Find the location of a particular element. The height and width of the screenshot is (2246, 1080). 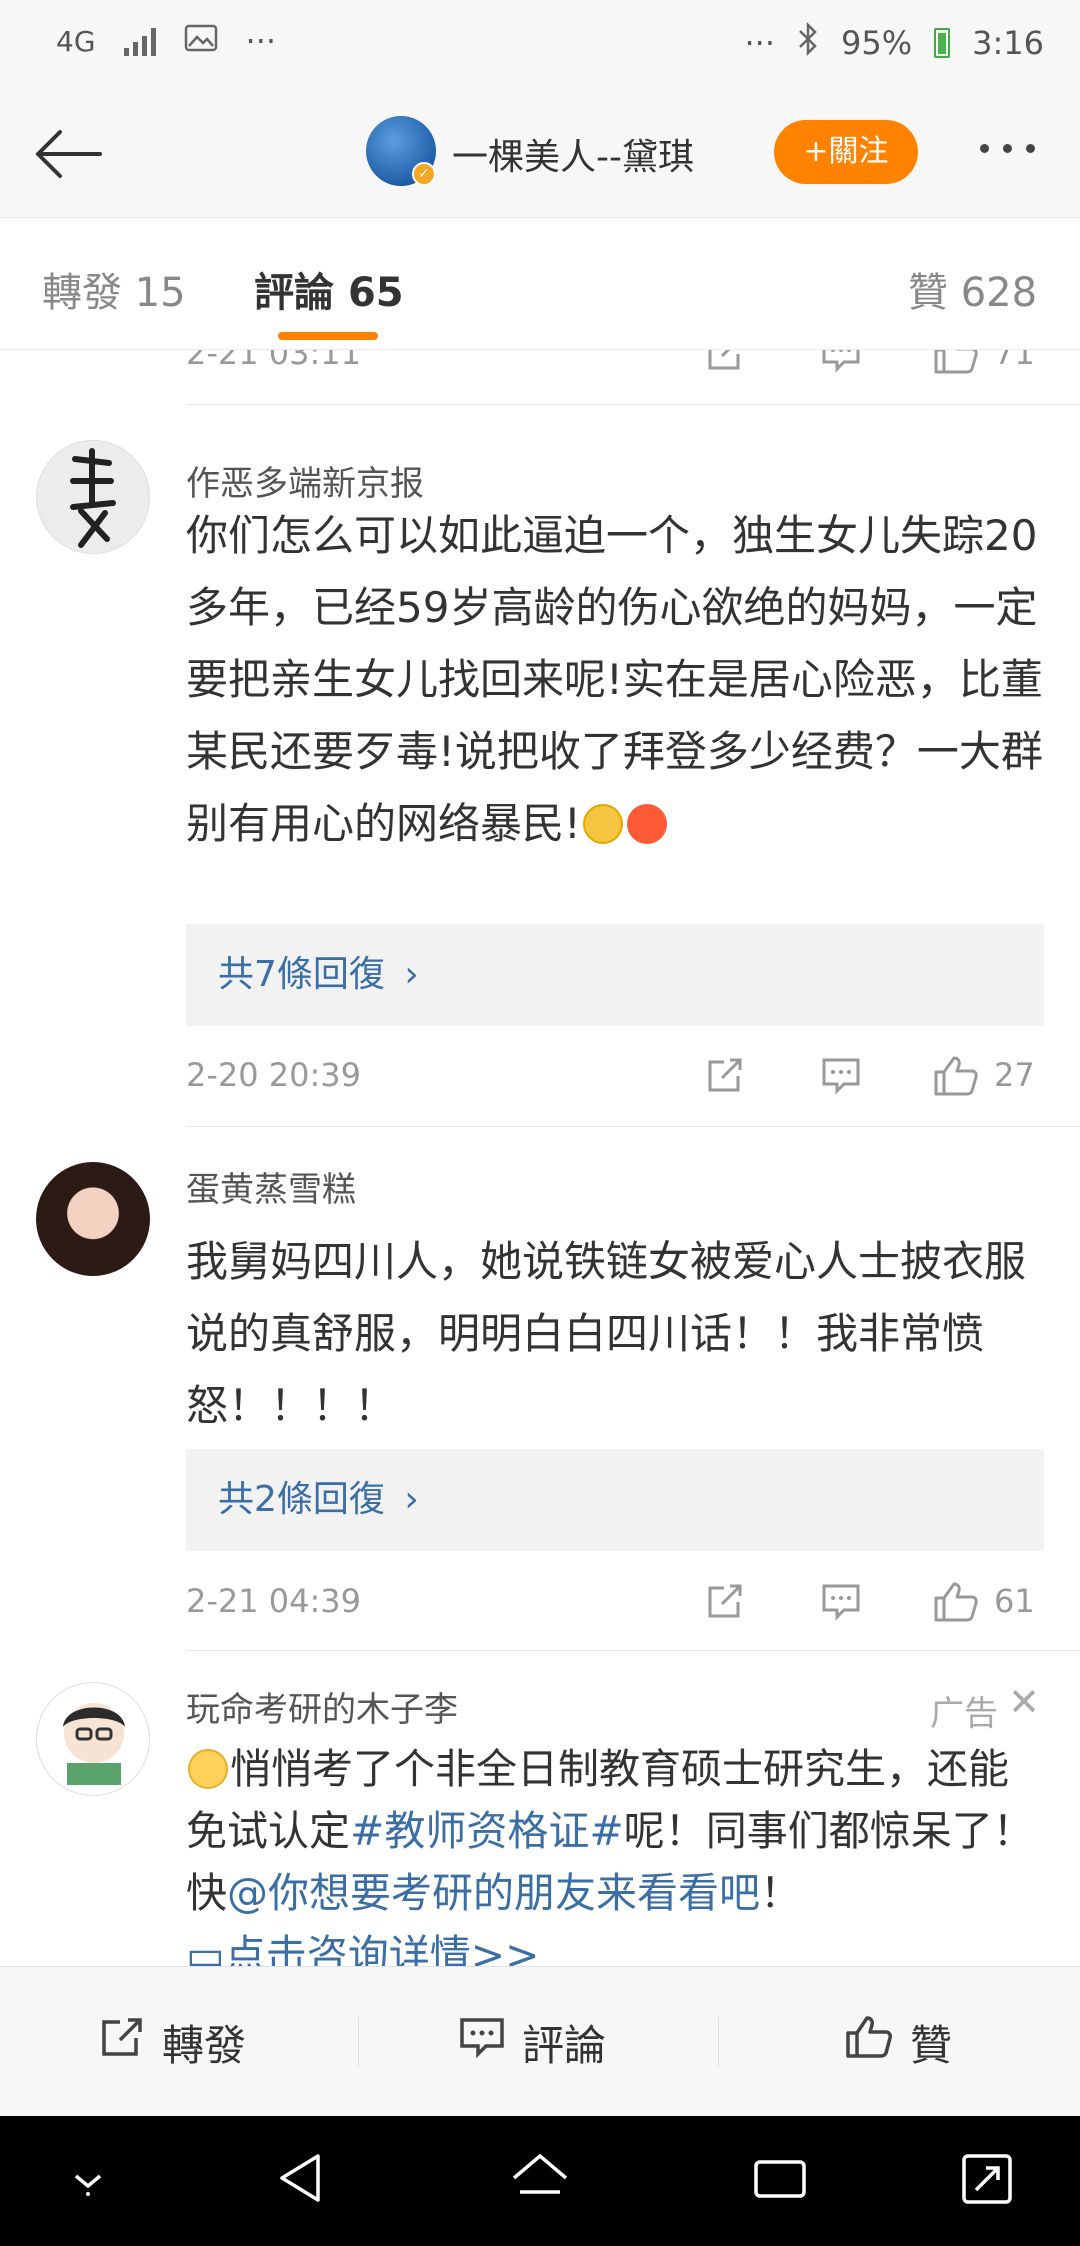

replies-label: 共7條回復 is located at coordinates (301, 974).